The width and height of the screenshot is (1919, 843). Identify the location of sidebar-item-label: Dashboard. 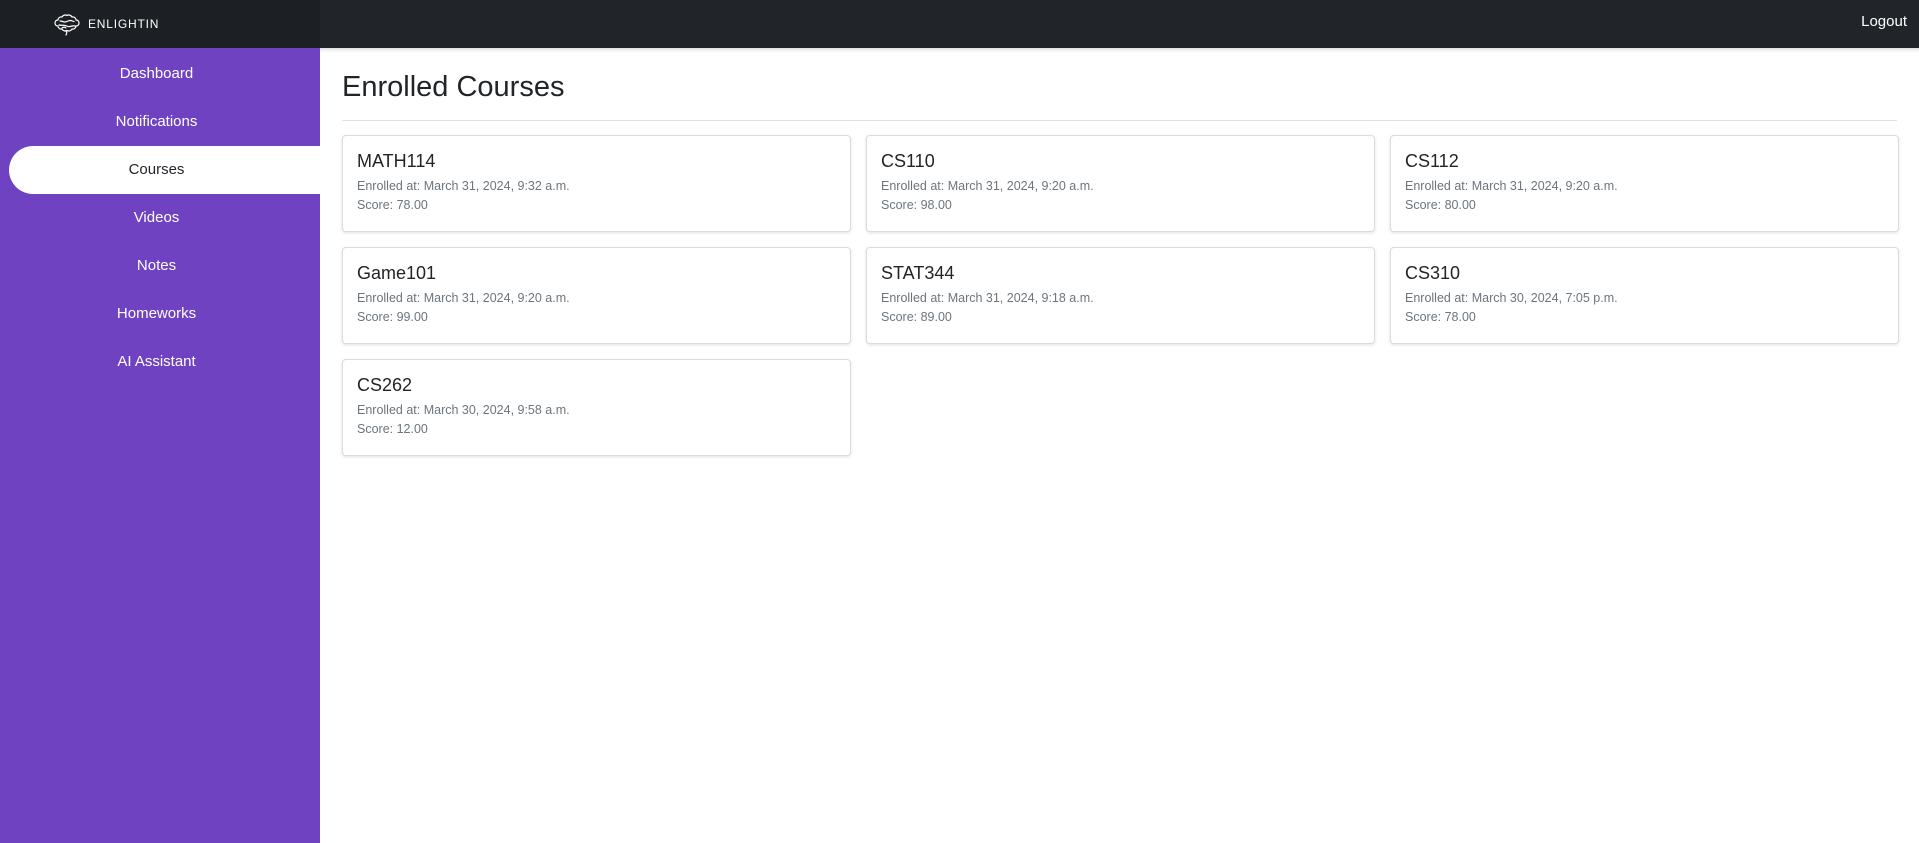
(156, 73).